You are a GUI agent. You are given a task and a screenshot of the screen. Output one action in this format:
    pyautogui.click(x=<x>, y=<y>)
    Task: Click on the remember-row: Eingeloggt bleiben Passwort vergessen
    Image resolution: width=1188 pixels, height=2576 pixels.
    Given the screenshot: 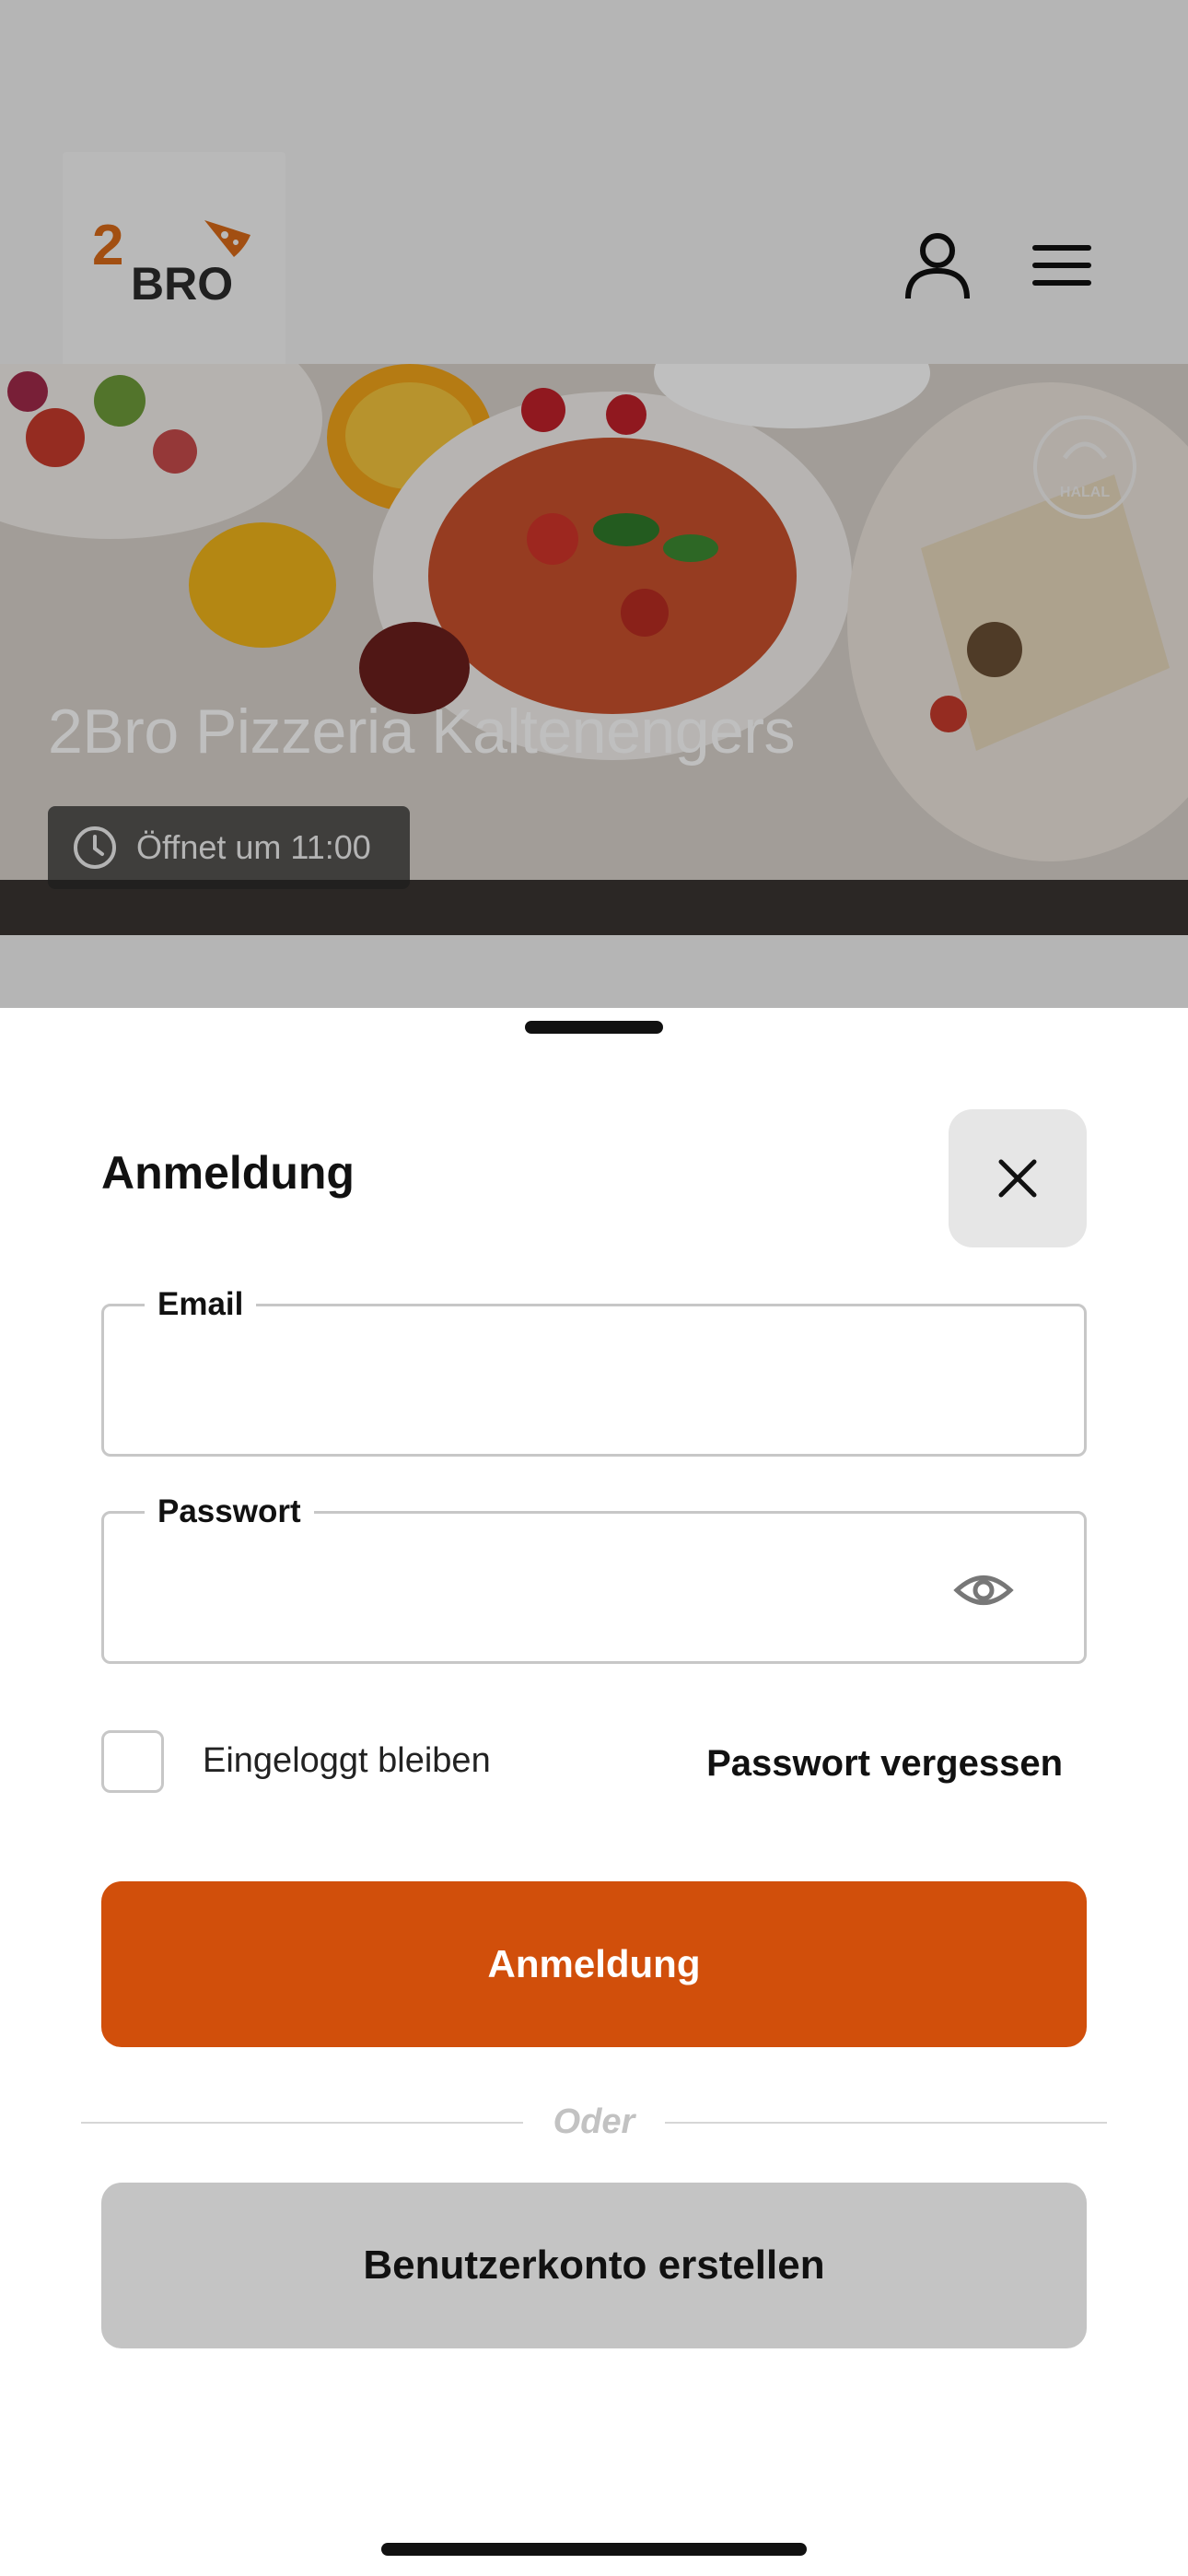 What is the action you would take?
    pyautogui.click(x=594, y=1762)
    